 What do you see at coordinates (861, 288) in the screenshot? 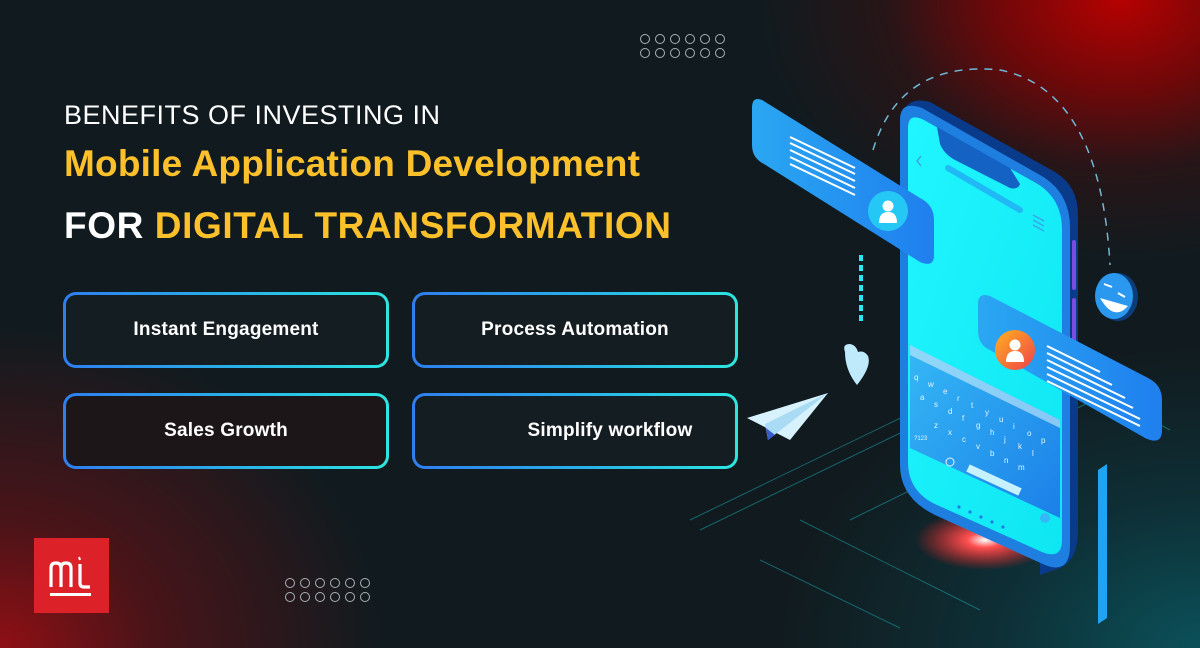
I see `decorative-dash-marks` at bounding box center [861, 288].